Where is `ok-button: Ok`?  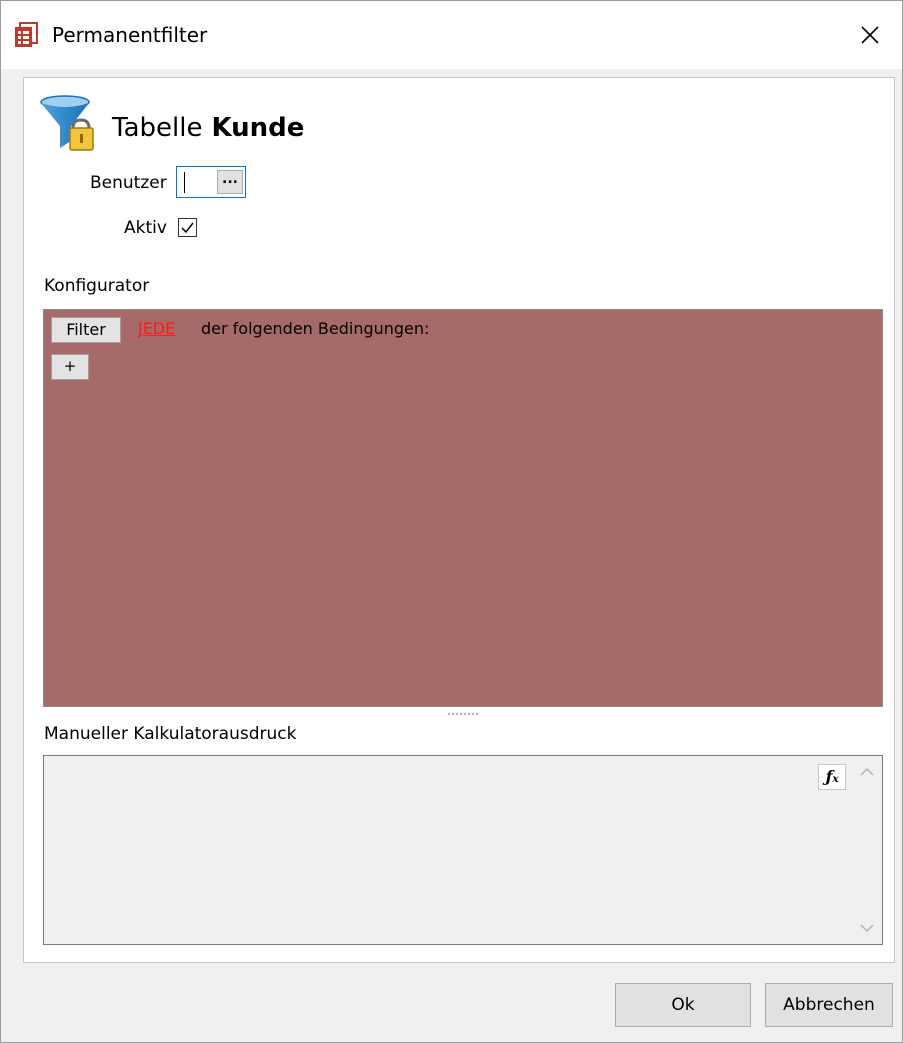
ok-button: Ok is located at coordinates (683, 1005).